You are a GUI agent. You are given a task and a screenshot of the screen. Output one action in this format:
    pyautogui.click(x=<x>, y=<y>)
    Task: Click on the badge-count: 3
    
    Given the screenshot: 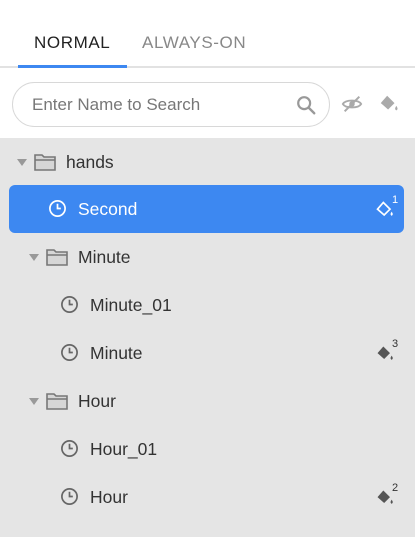 What is the action you would take?
    pyautogui.click(x=395, y=344)
    